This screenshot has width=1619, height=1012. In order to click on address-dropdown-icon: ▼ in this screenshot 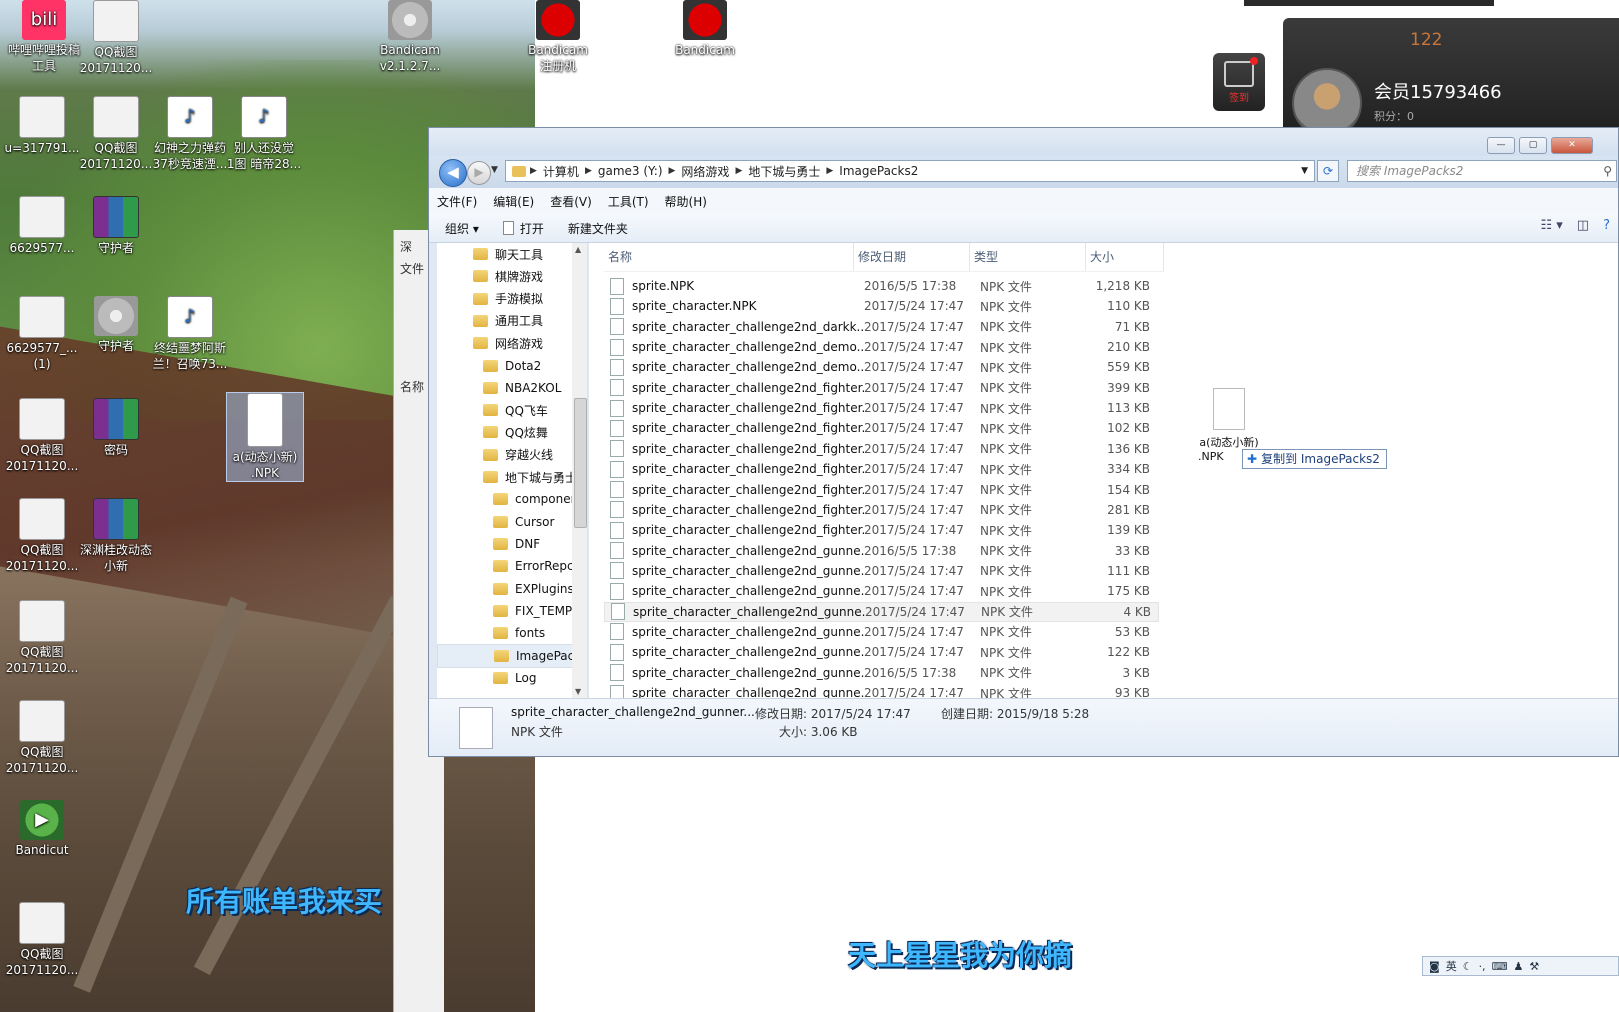, I will do `click(1304, 171)`.